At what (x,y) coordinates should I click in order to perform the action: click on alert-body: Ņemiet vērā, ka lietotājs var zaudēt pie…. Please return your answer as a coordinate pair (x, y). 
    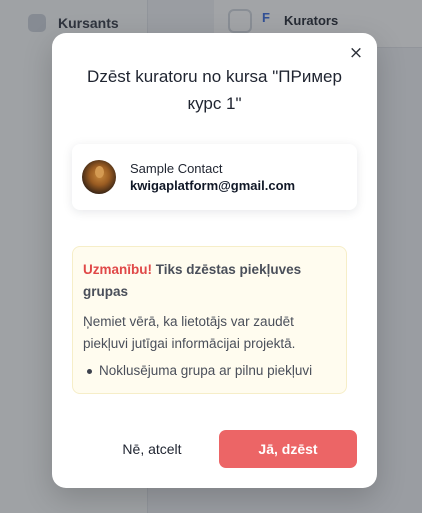
    Looking at the image, I should click on (189, 332).